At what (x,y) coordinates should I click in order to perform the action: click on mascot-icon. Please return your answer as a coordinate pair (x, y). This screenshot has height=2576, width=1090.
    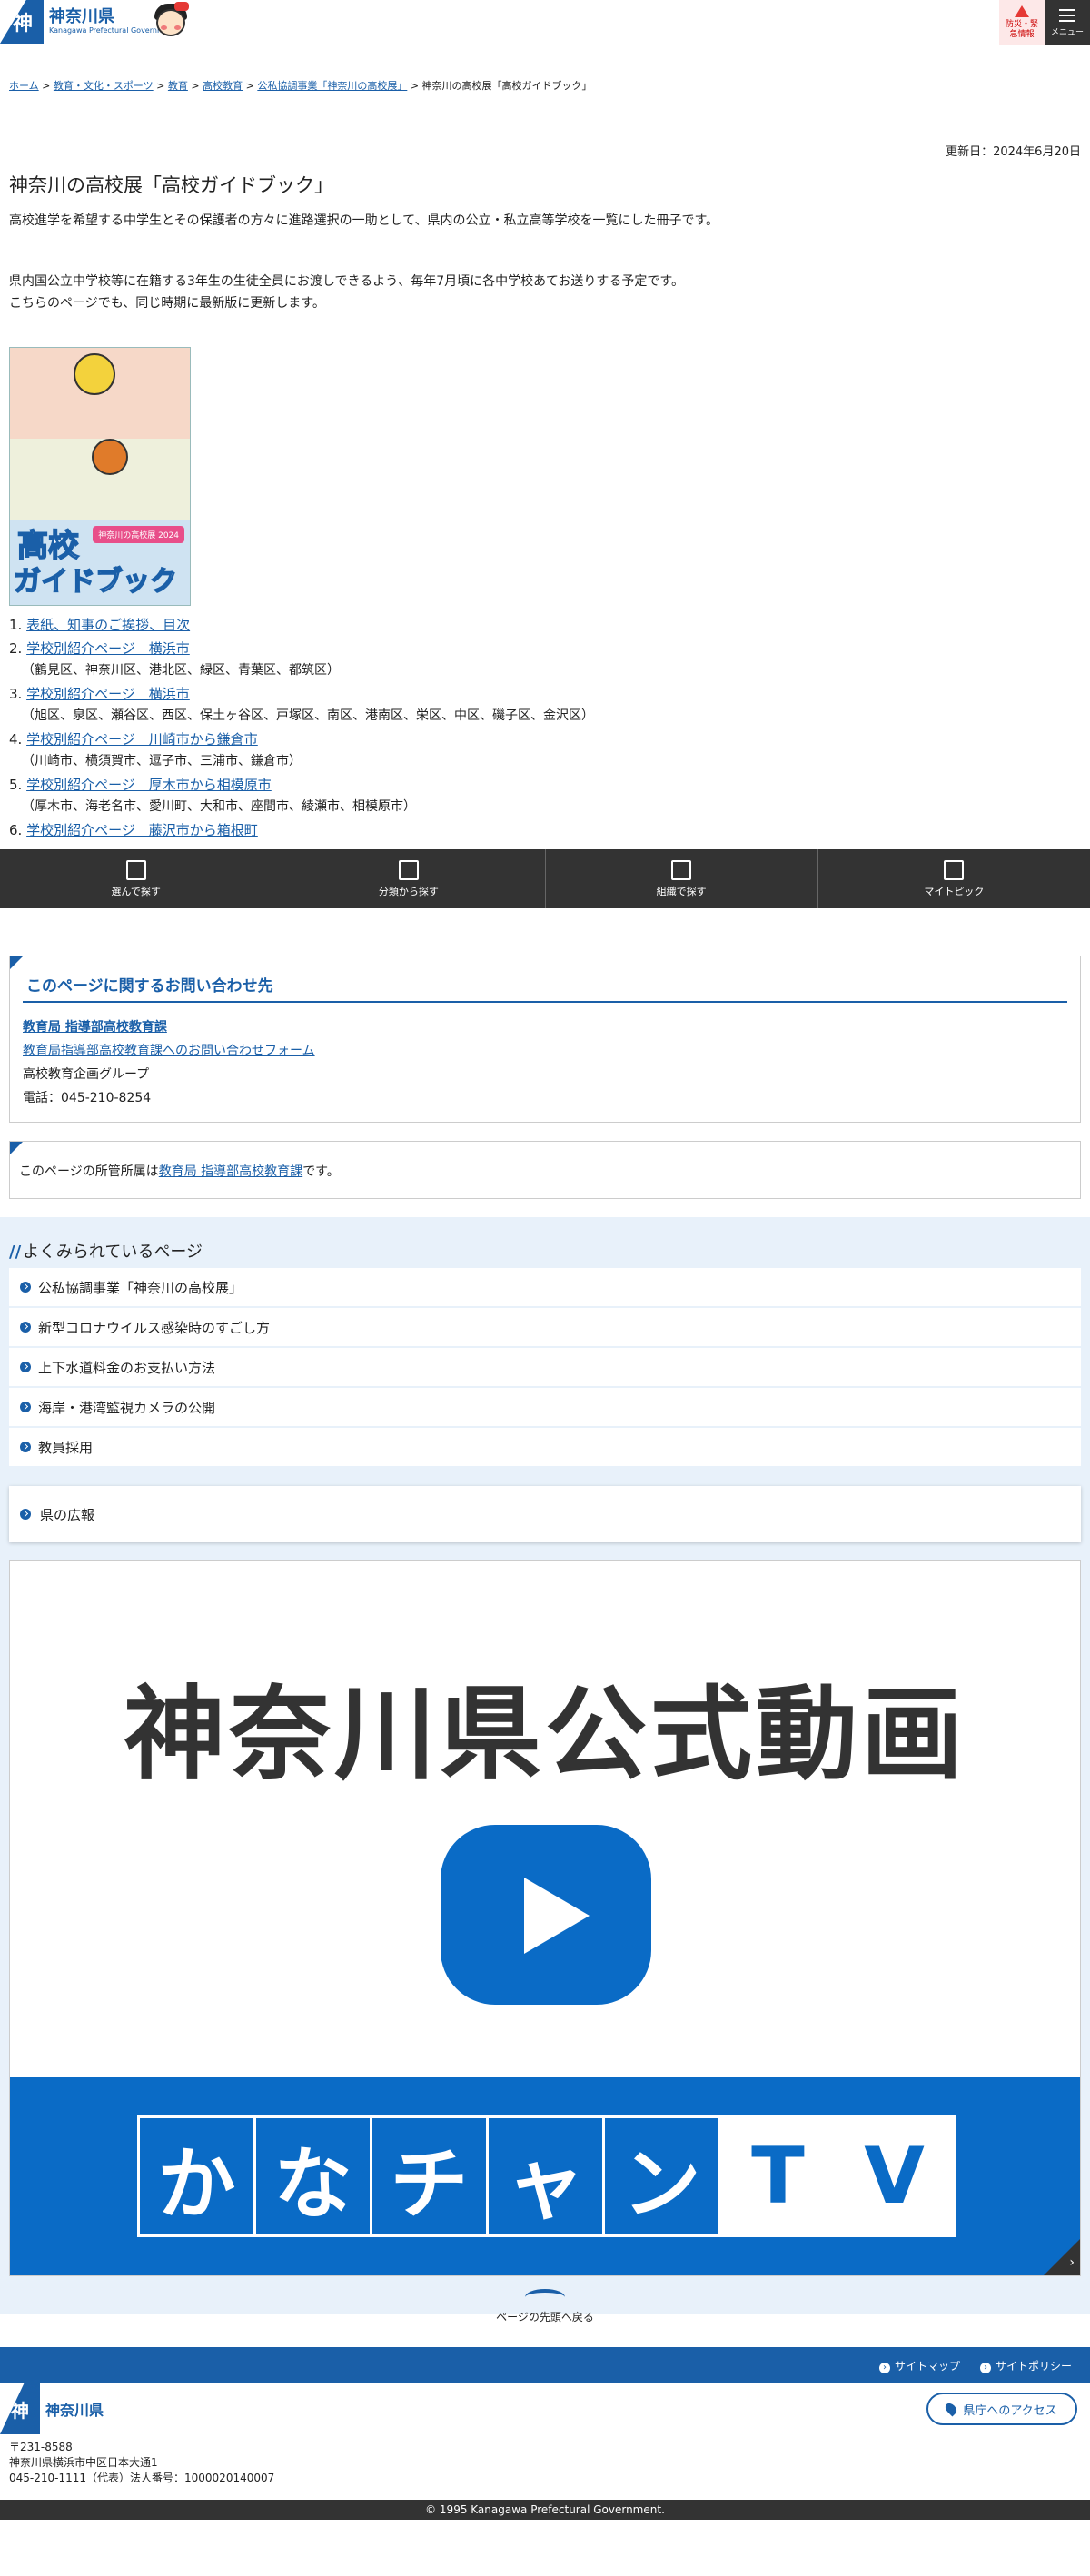
    Looking at the image, I should click on (171, 22).